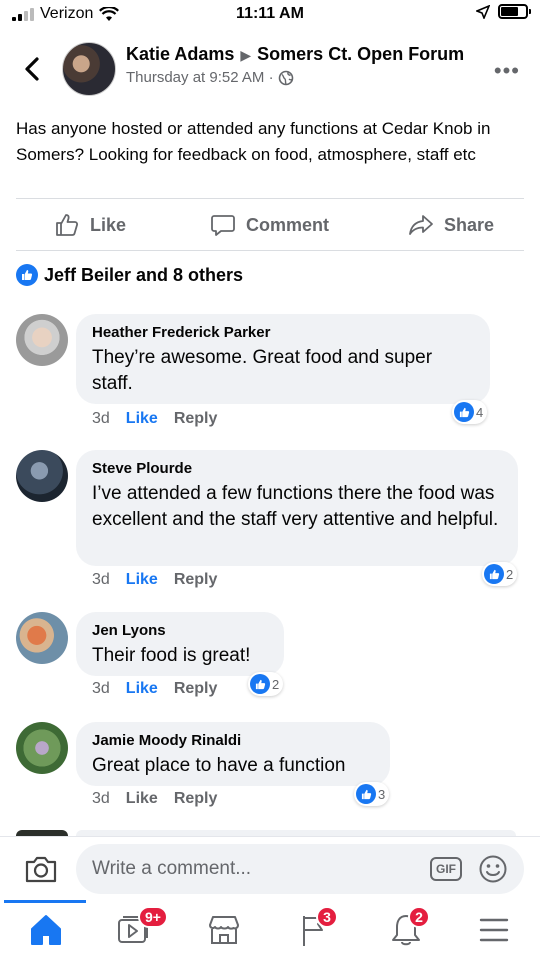  I want to click on reactions-text: Jeff Beiler and 8 others, so click(144, 274).